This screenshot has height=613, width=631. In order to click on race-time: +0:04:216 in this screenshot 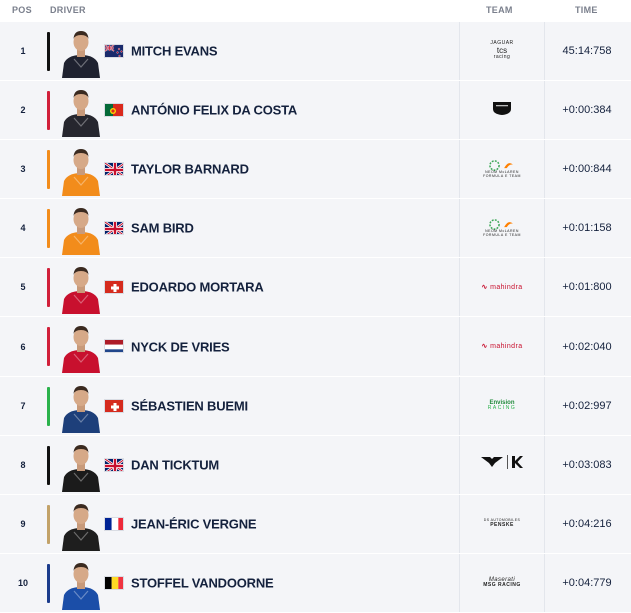, I will do `click(587, 523)`.